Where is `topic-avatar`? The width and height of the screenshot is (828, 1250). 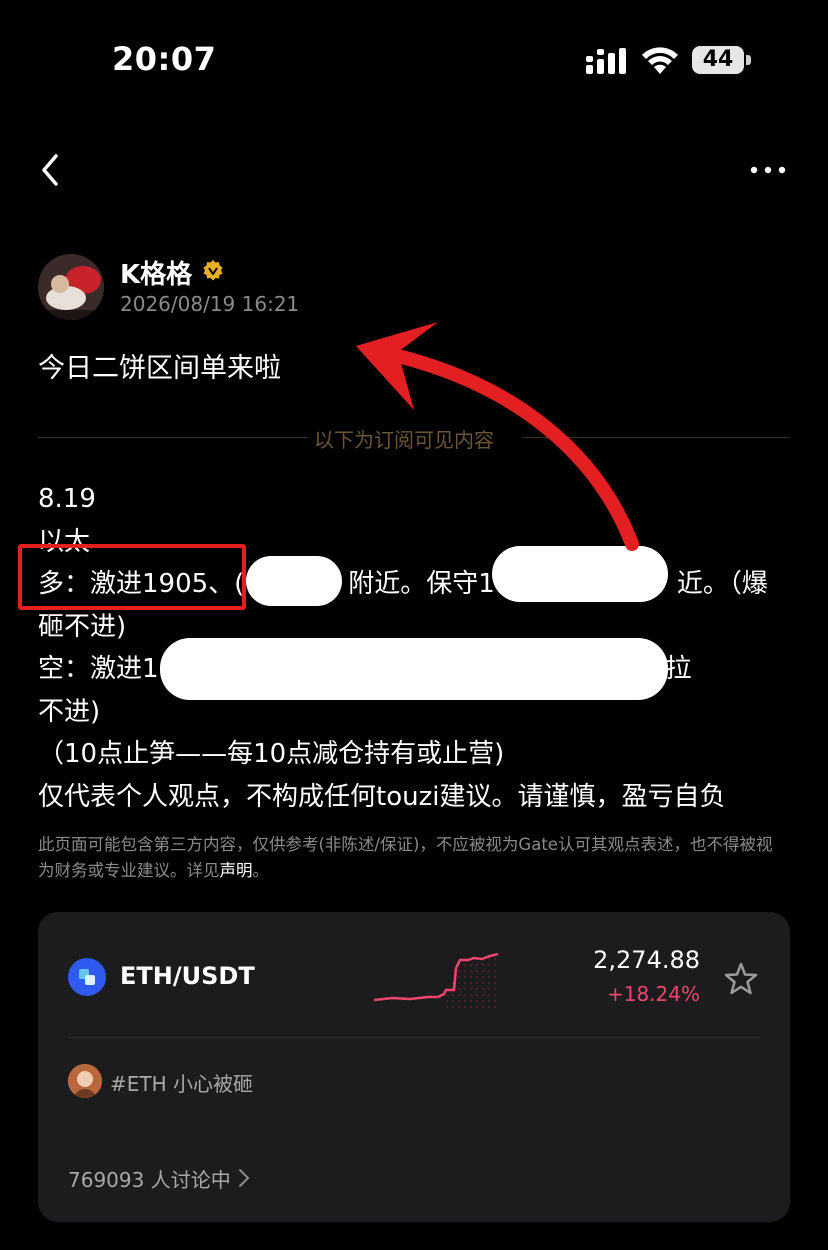 topic-avatar is located at coordinates (85, 1081).